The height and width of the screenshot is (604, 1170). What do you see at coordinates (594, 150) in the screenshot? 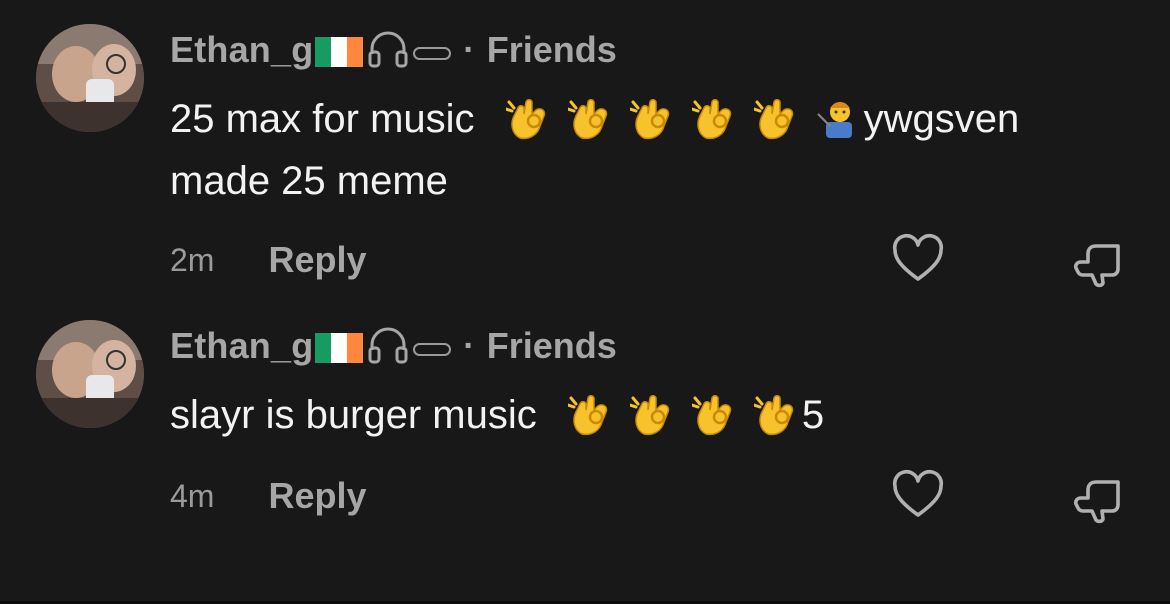
I see `comment-text: 25 max for music ywgsven made 25 meme` at bounding box center [594, 150].